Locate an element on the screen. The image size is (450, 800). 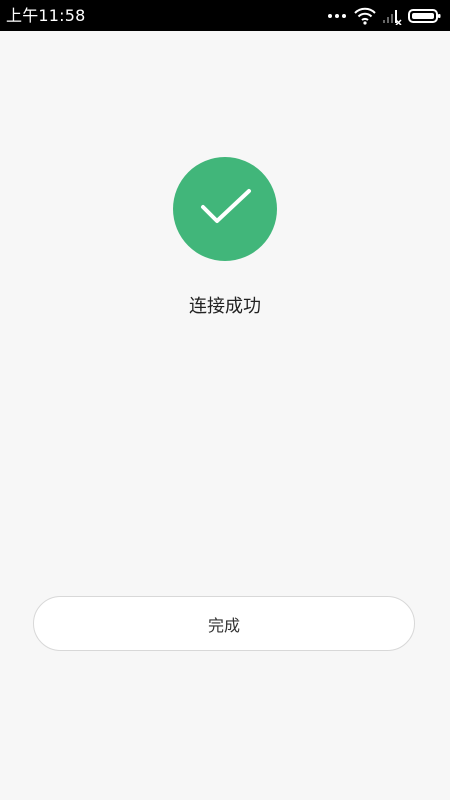
signal-icon is located at coordinates (392, 16).